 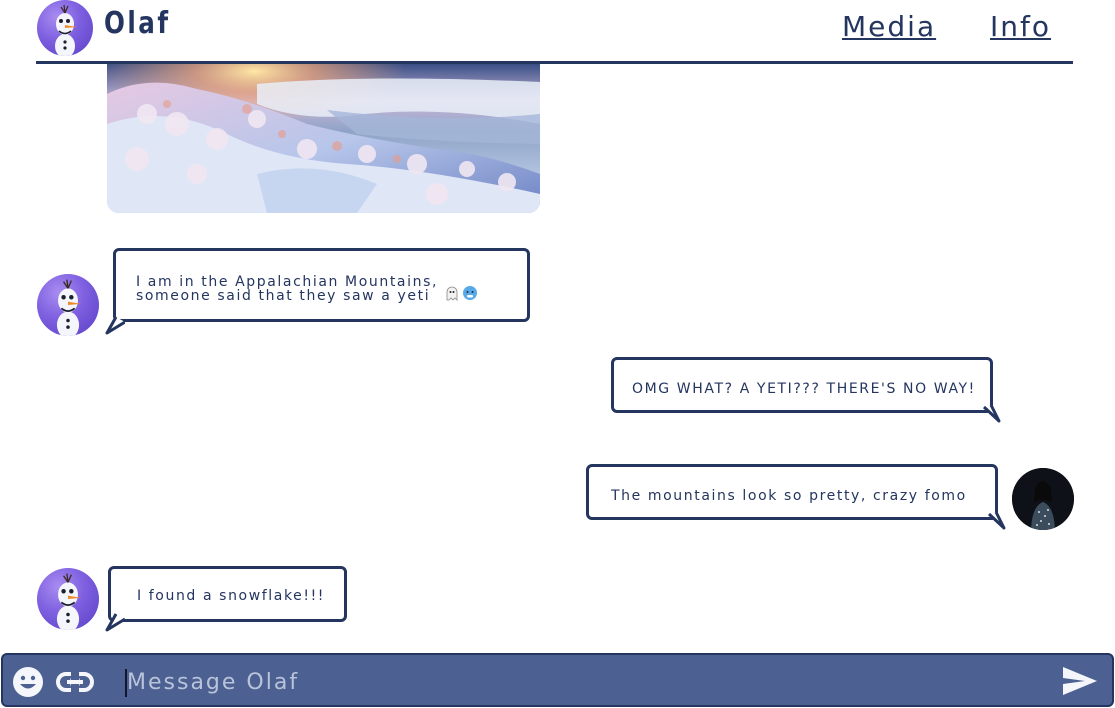 I want to click on nav-info-link: Info, so click(x=1020, y=26).